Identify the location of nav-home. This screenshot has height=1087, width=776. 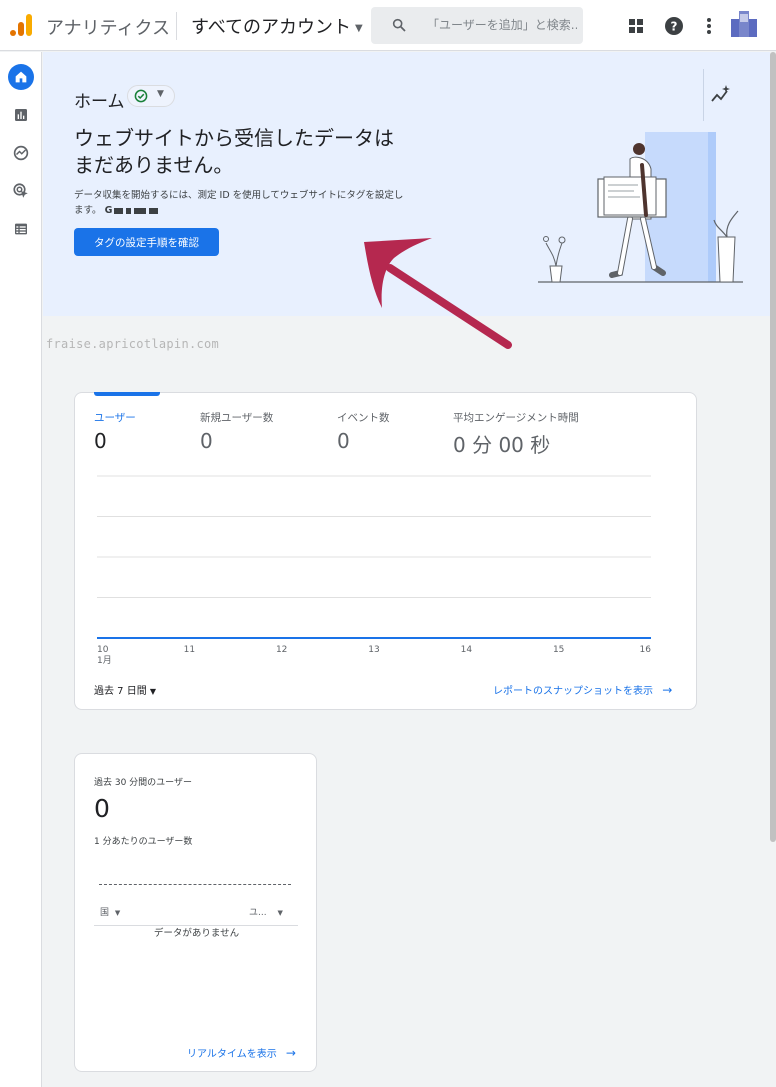
(21, 77).